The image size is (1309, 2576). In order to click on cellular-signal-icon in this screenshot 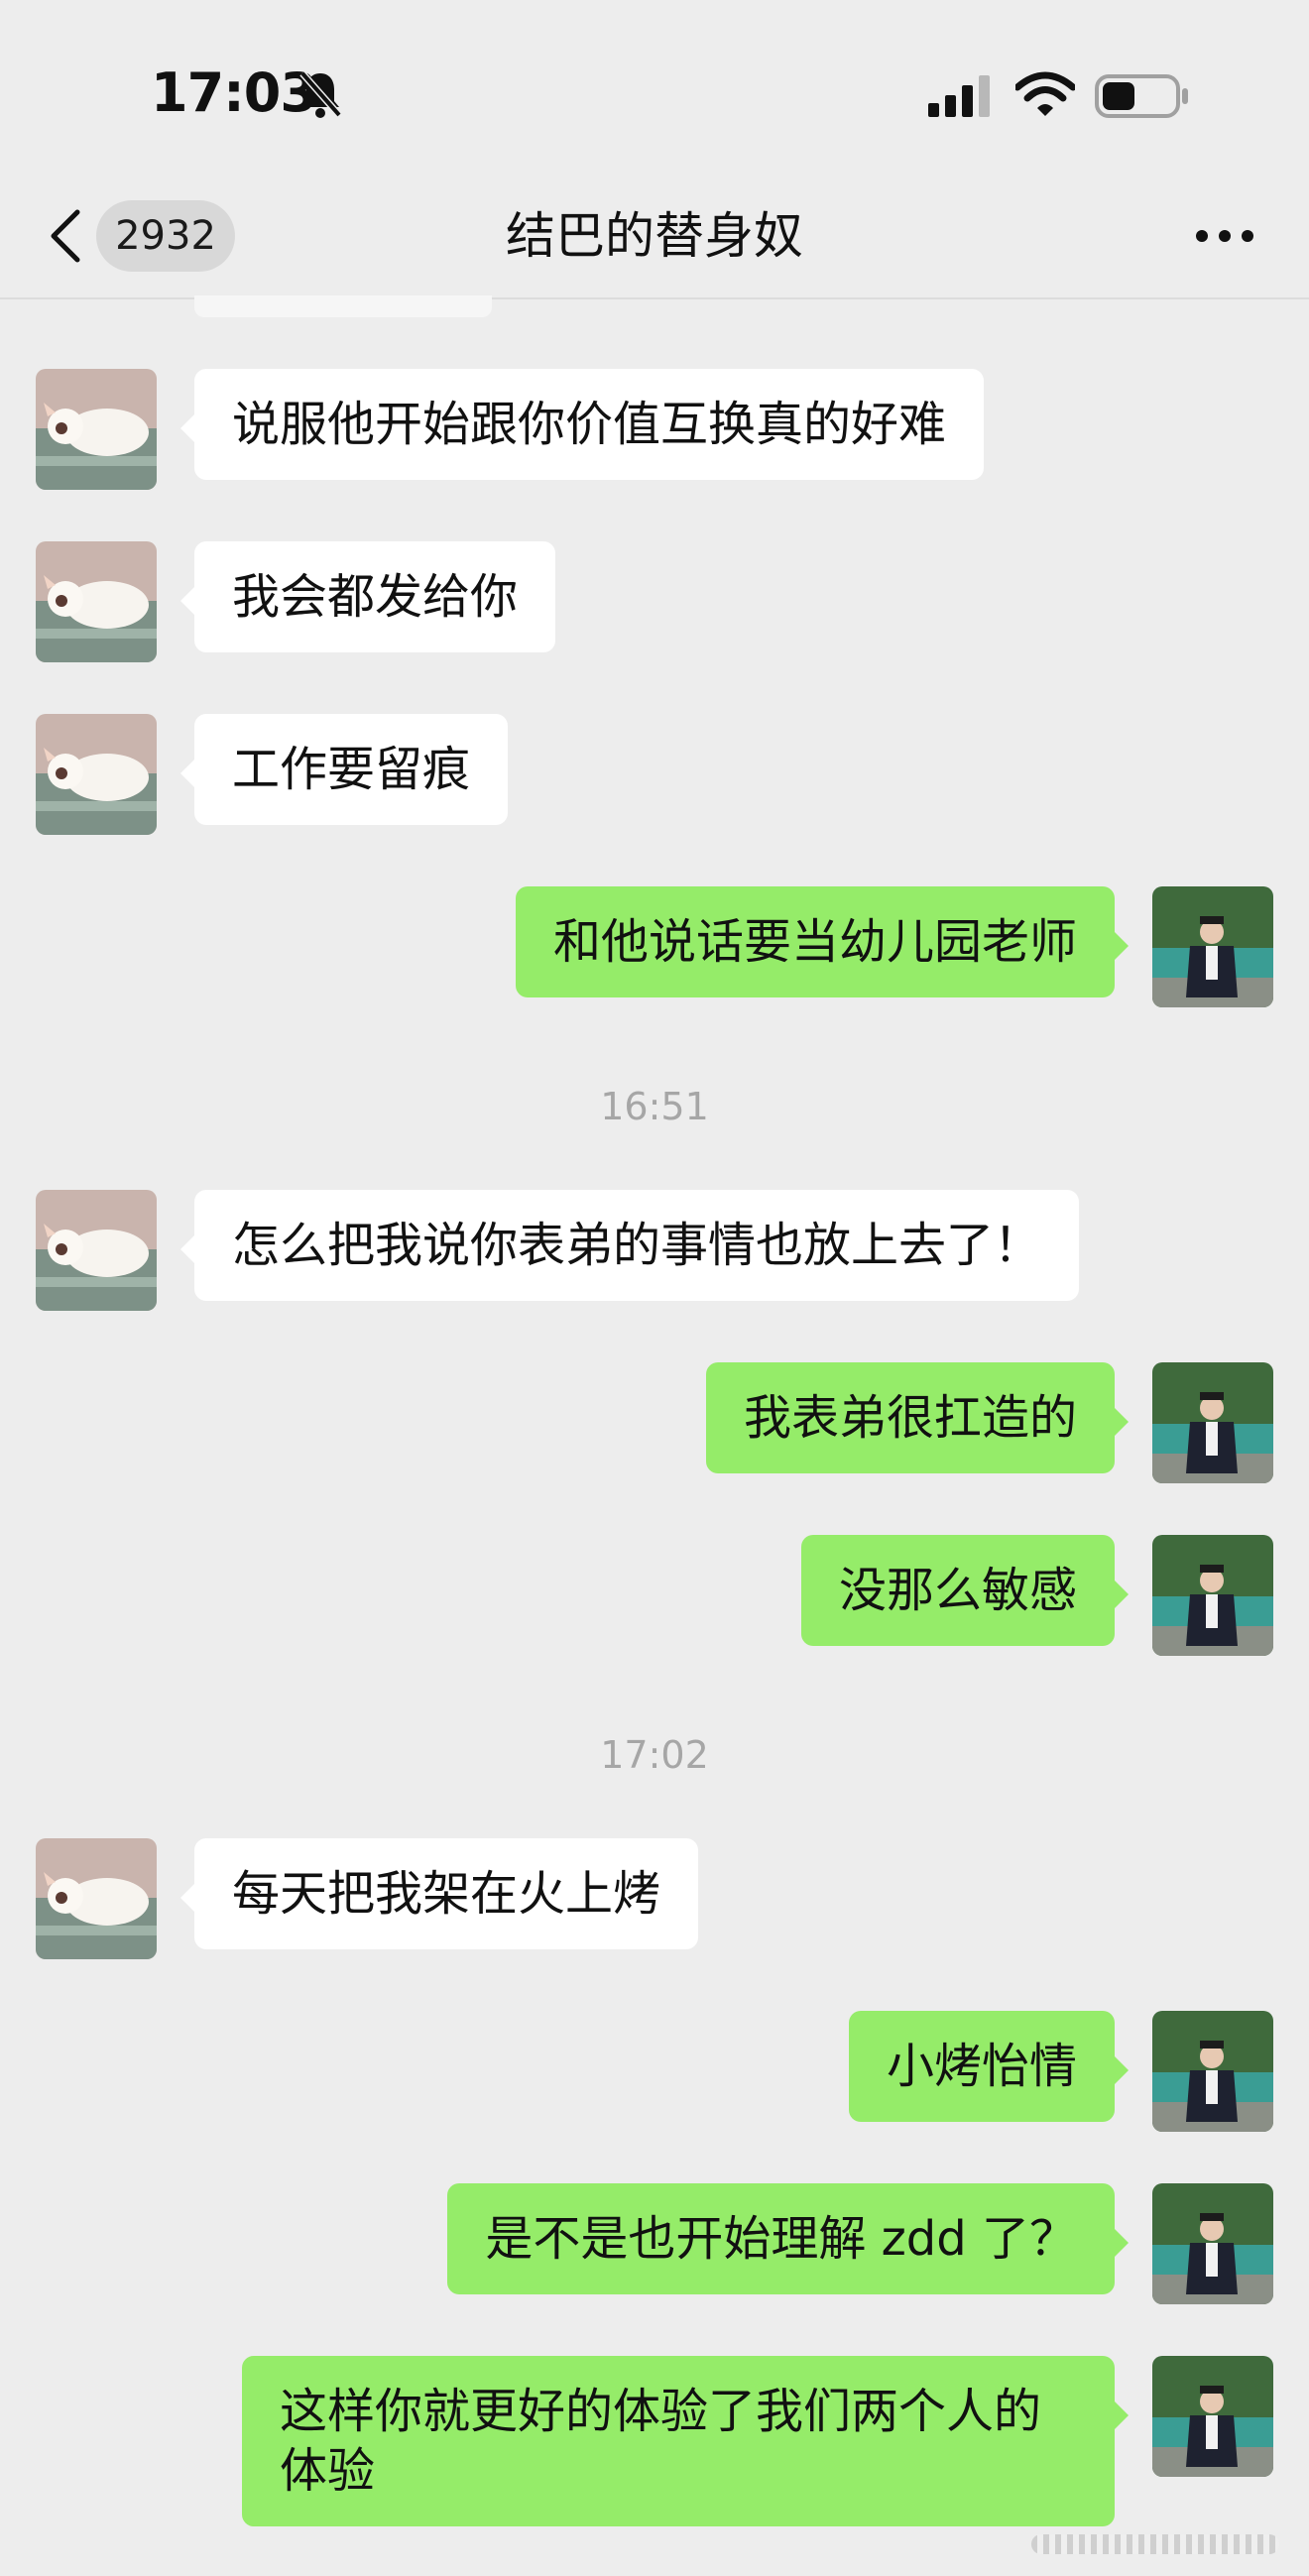, I will do `click(959, 96)`.